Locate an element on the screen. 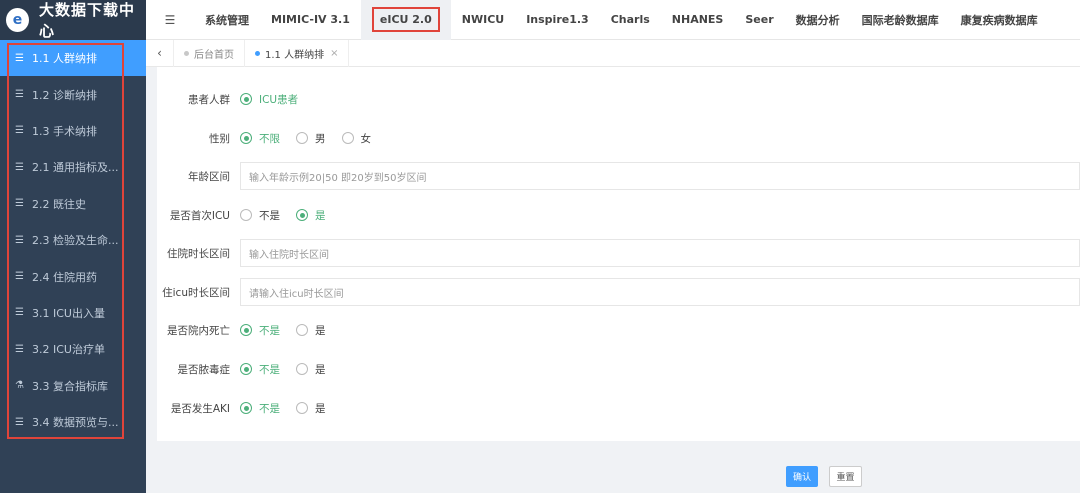  sidebar-item-label: 3.3 复合指标库 is located at coordinates (70, 386).